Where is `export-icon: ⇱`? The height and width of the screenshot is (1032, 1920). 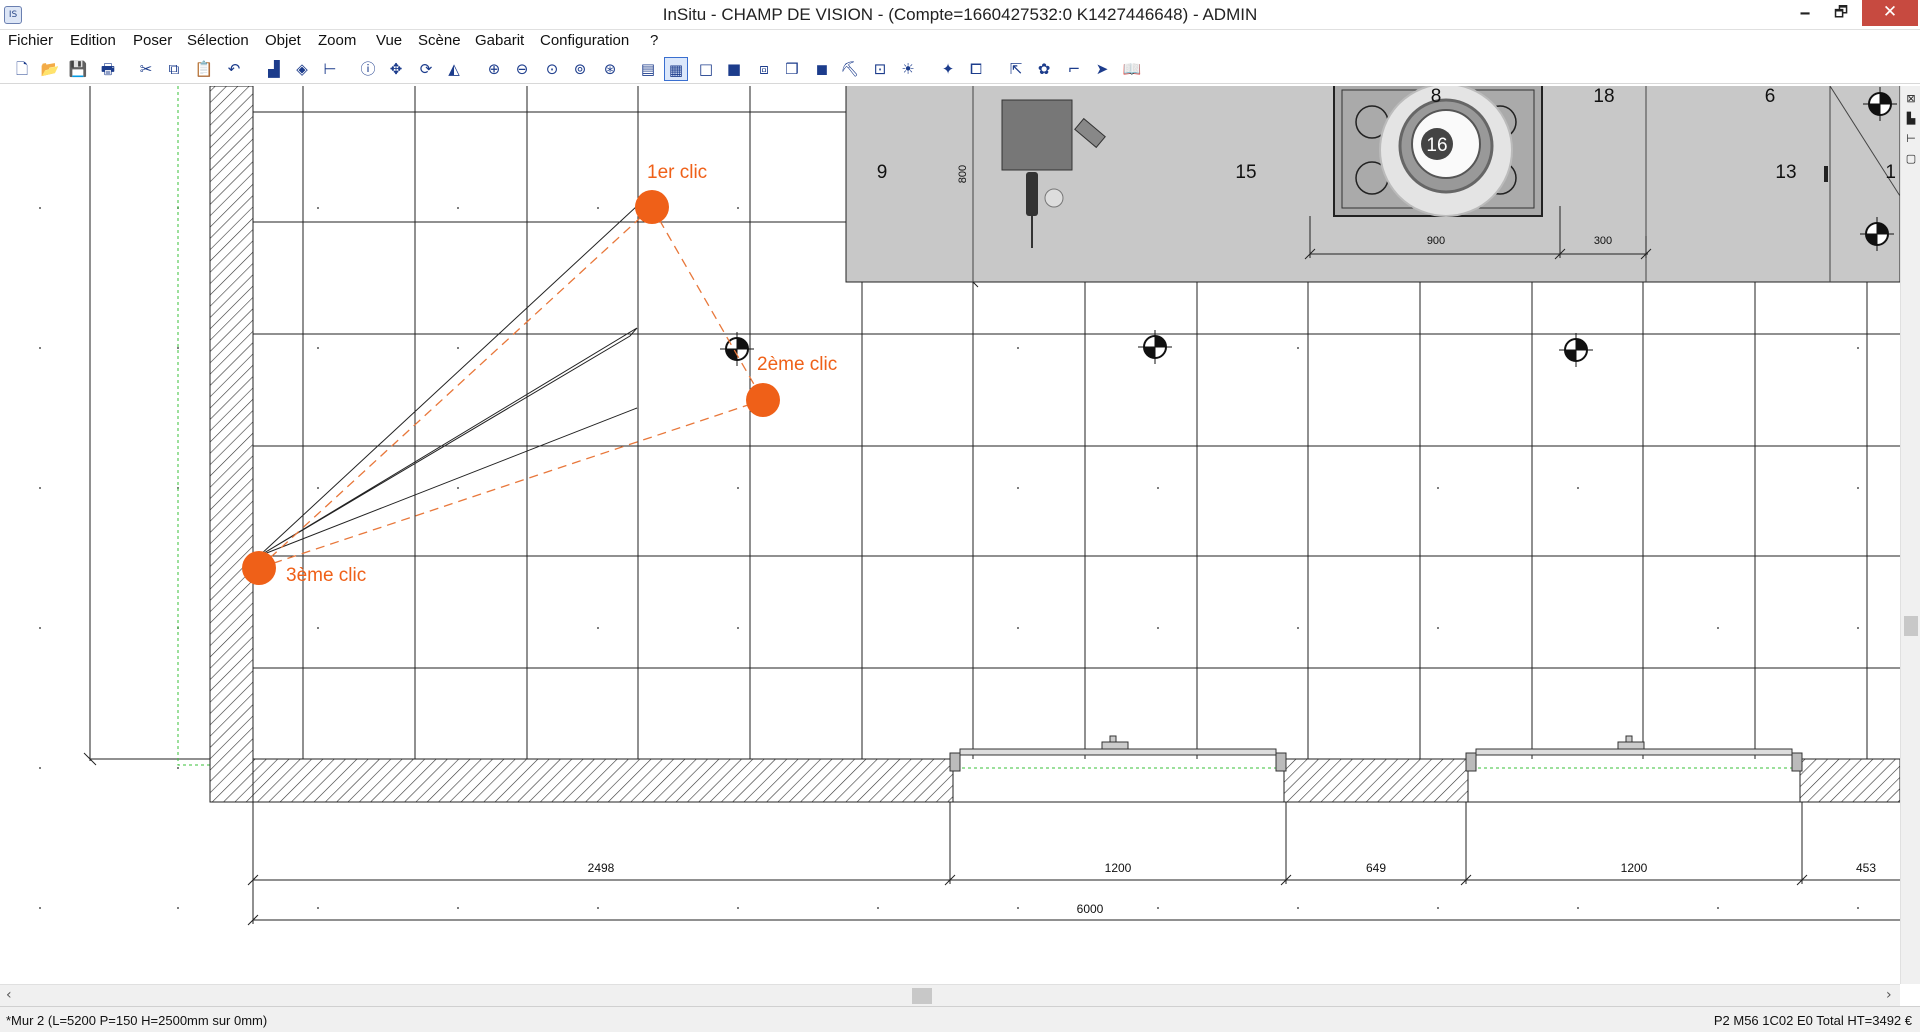
export-icon: ⇱ is located at coordinates (1016, 69).